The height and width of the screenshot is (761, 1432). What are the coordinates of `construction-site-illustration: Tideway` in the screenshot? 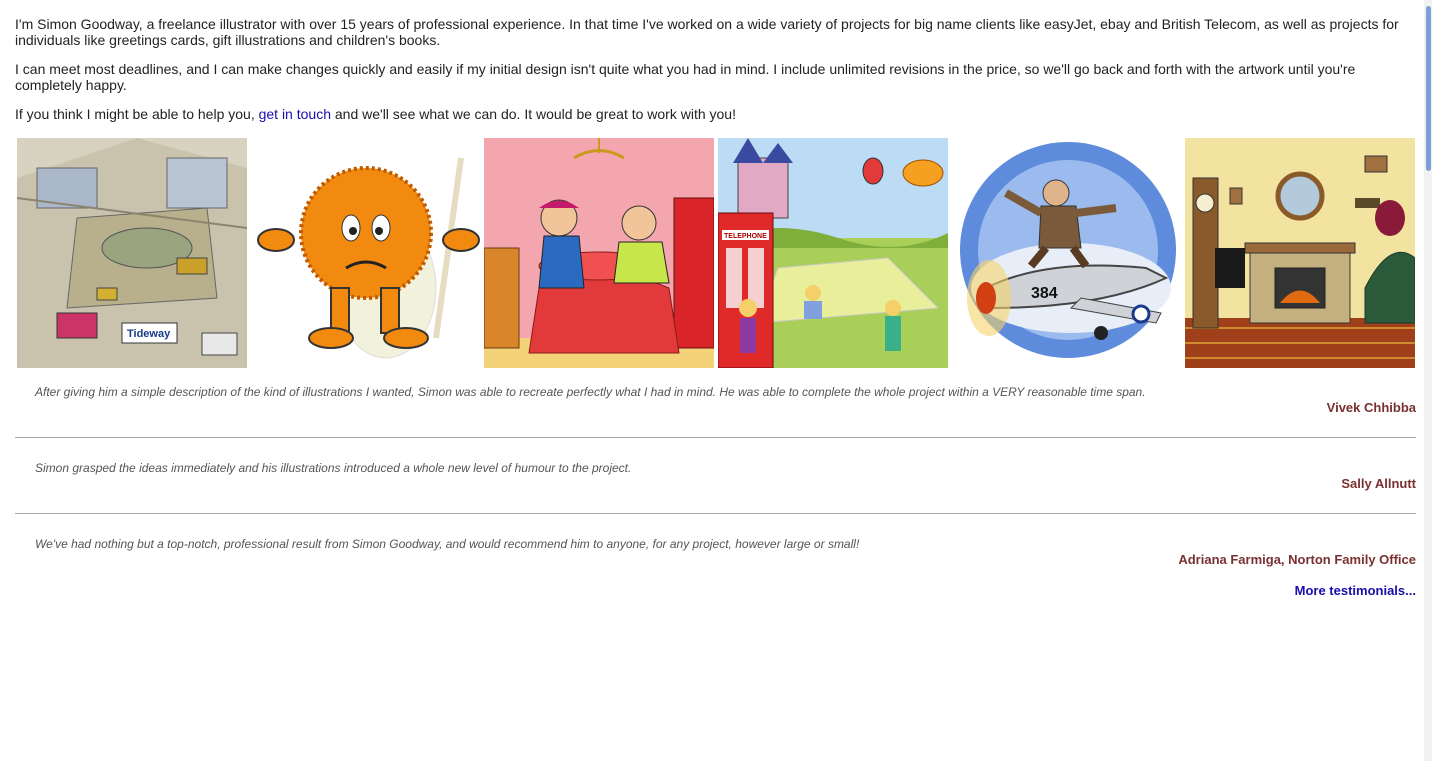 It's located at (132, 253).